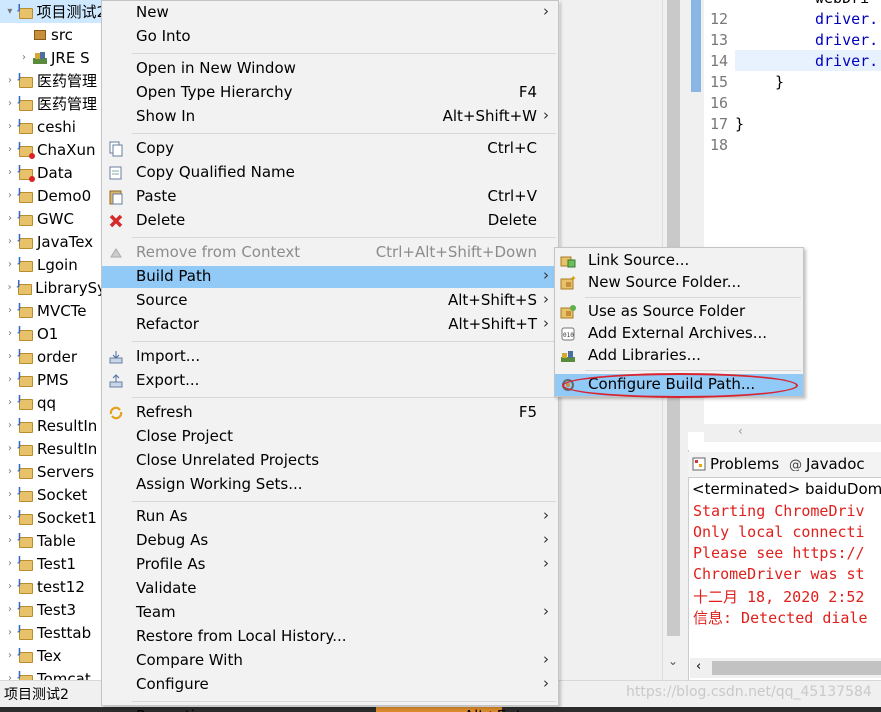 The width and height of the screenshot is (881, 712). I want to click on menu-item-debug-as: Debug As ›, so click(330, 541).